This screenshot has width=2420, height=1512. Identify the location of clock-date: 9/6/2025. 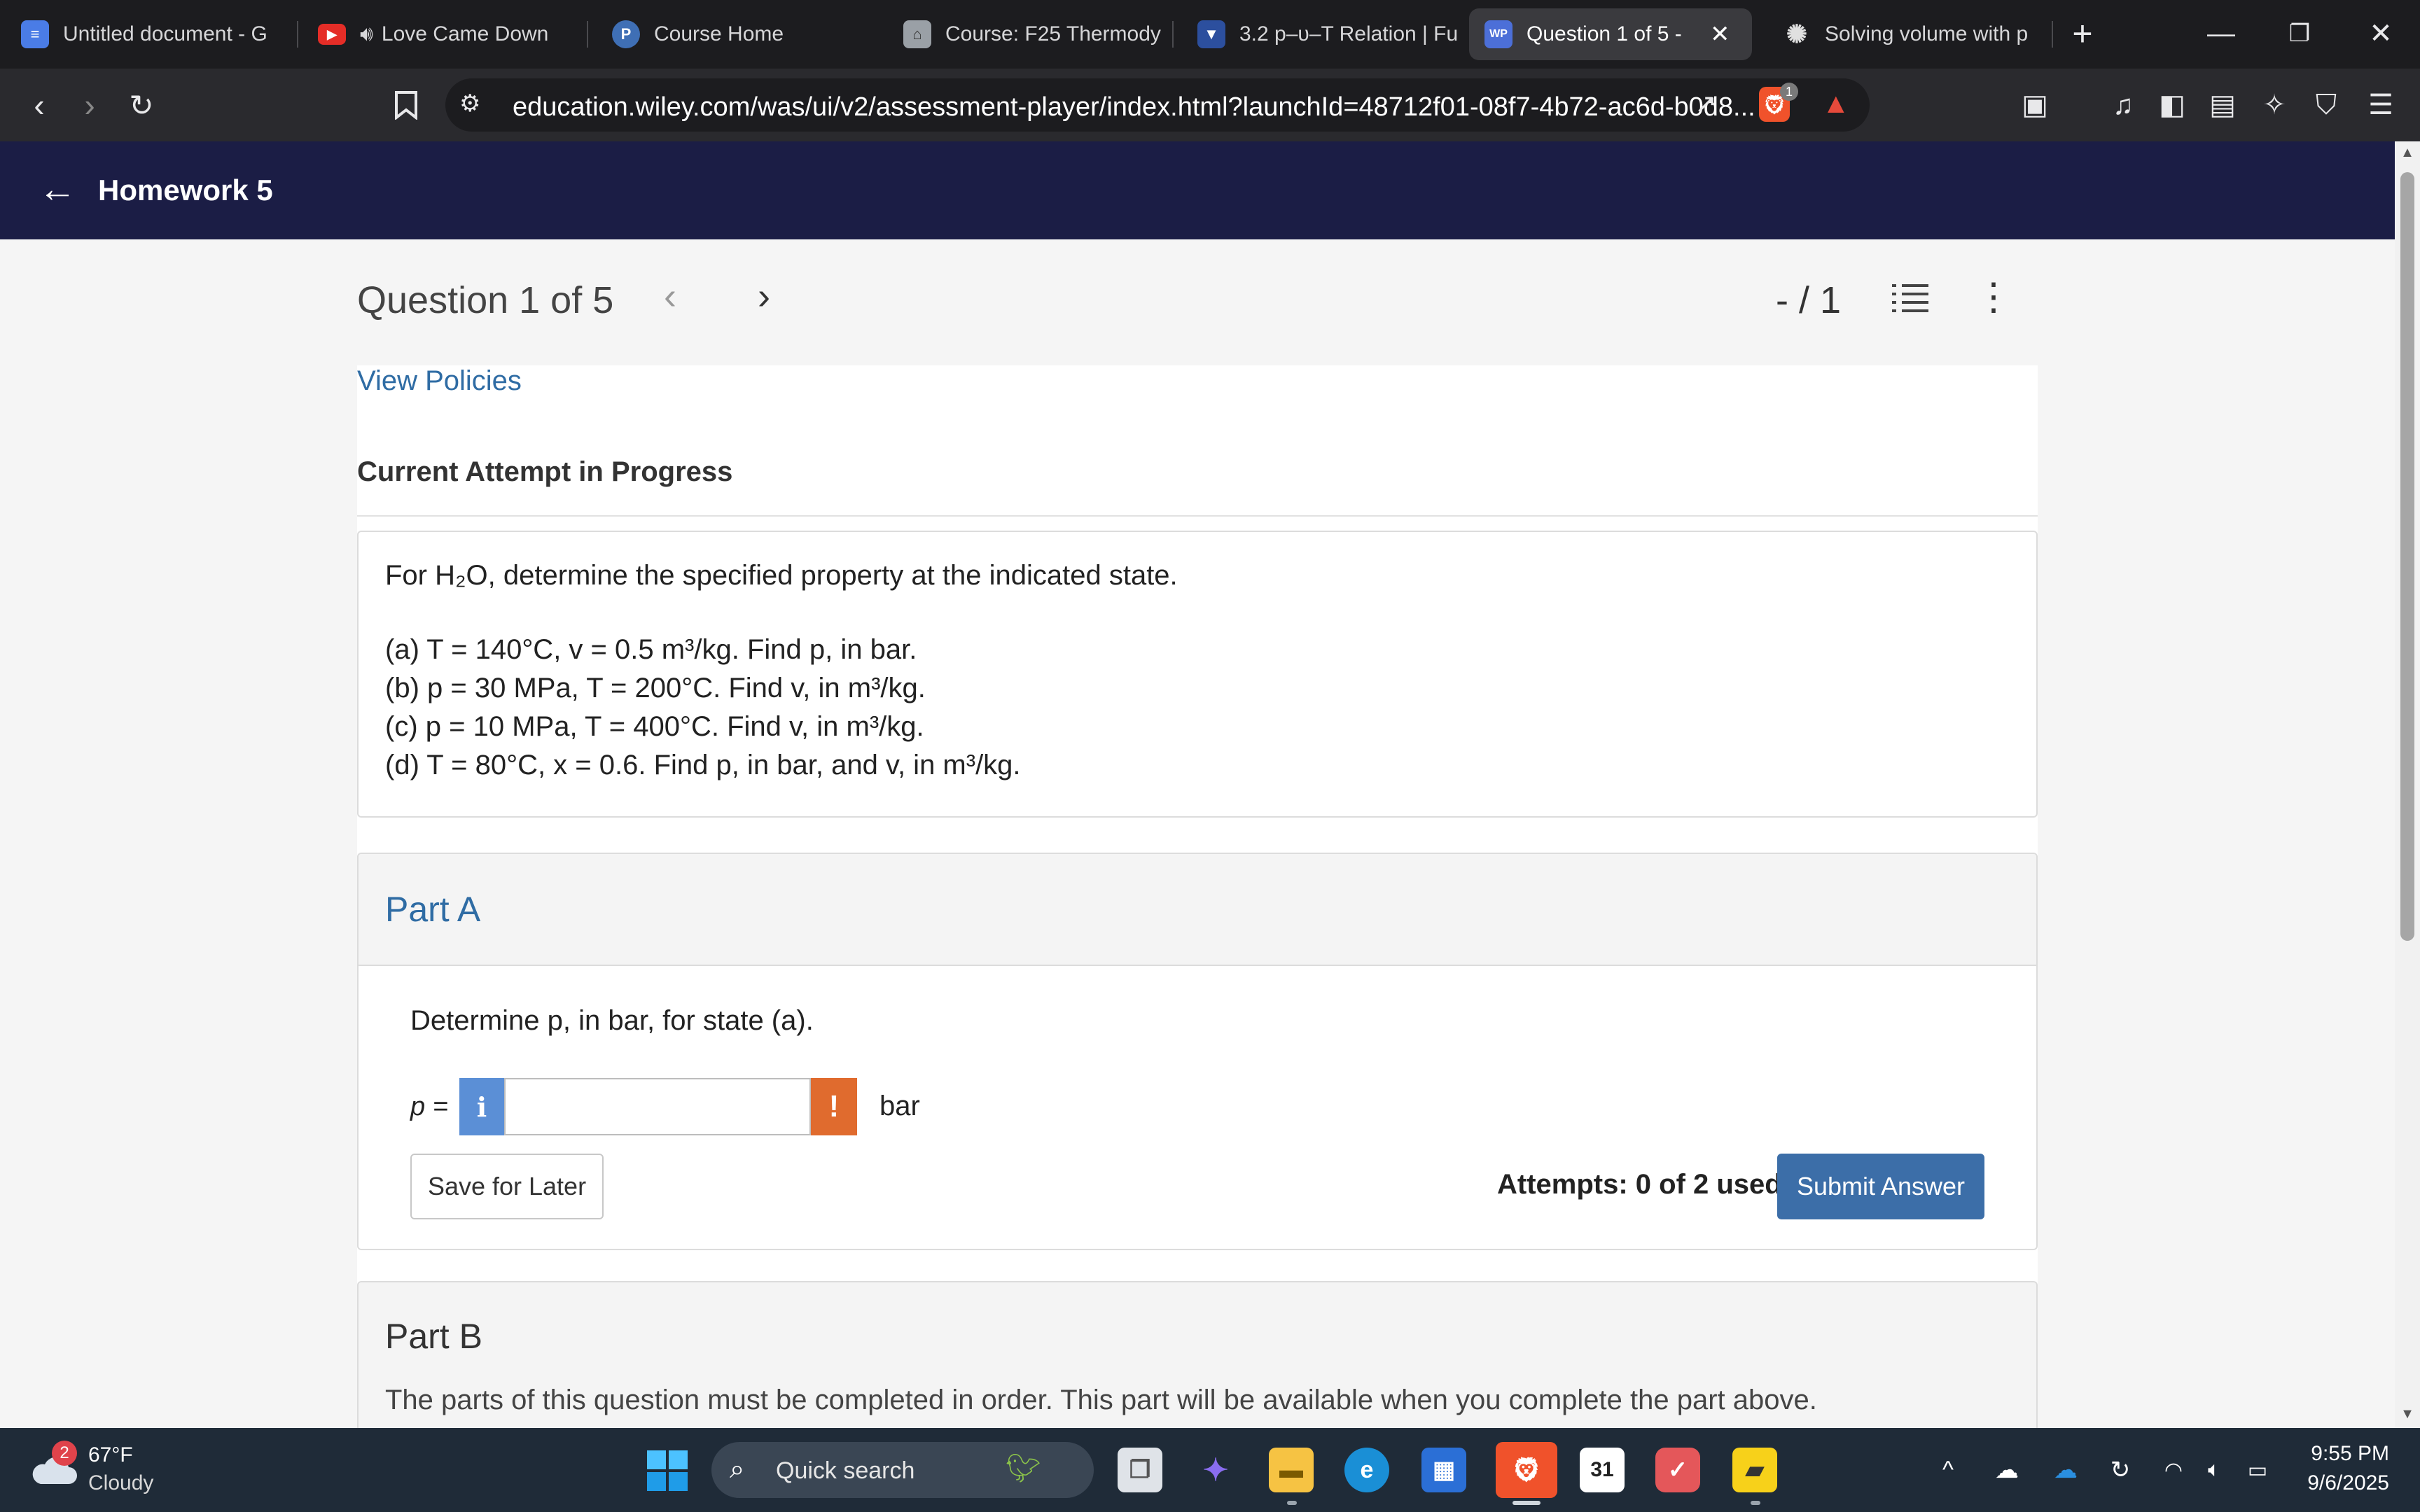
(2339, 1483).